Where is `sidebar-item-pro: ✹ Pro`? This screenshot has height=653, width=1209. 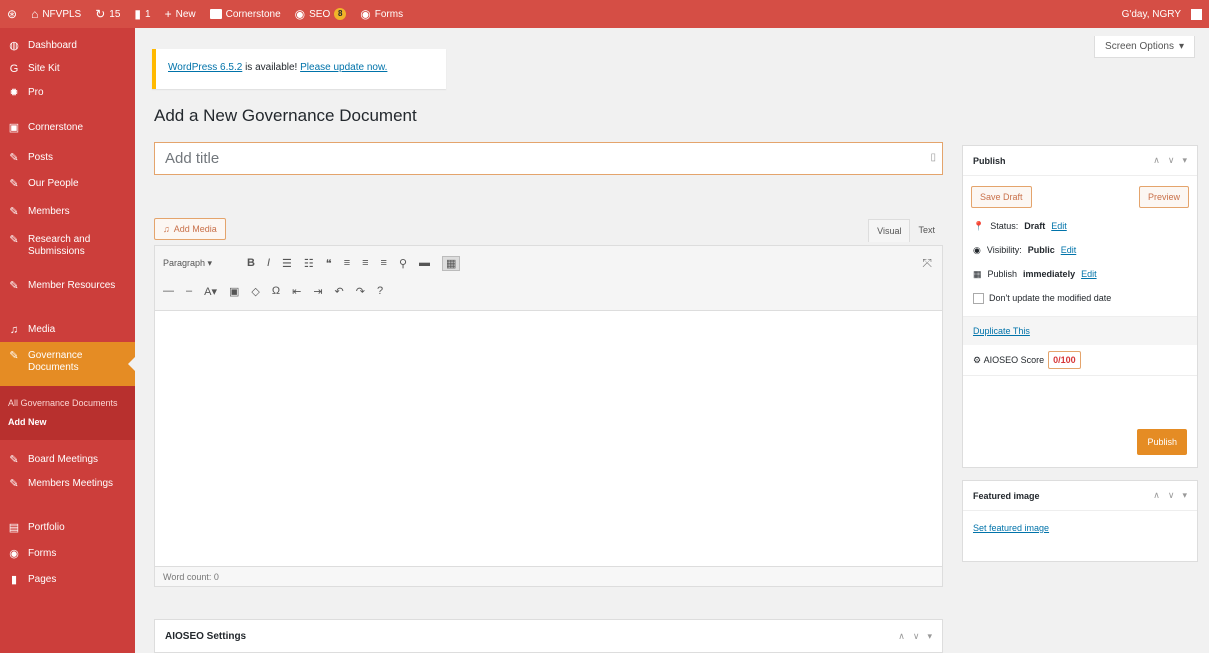 sidebar-item-pro: ✹ Pro is located at coordinates (67, 92).